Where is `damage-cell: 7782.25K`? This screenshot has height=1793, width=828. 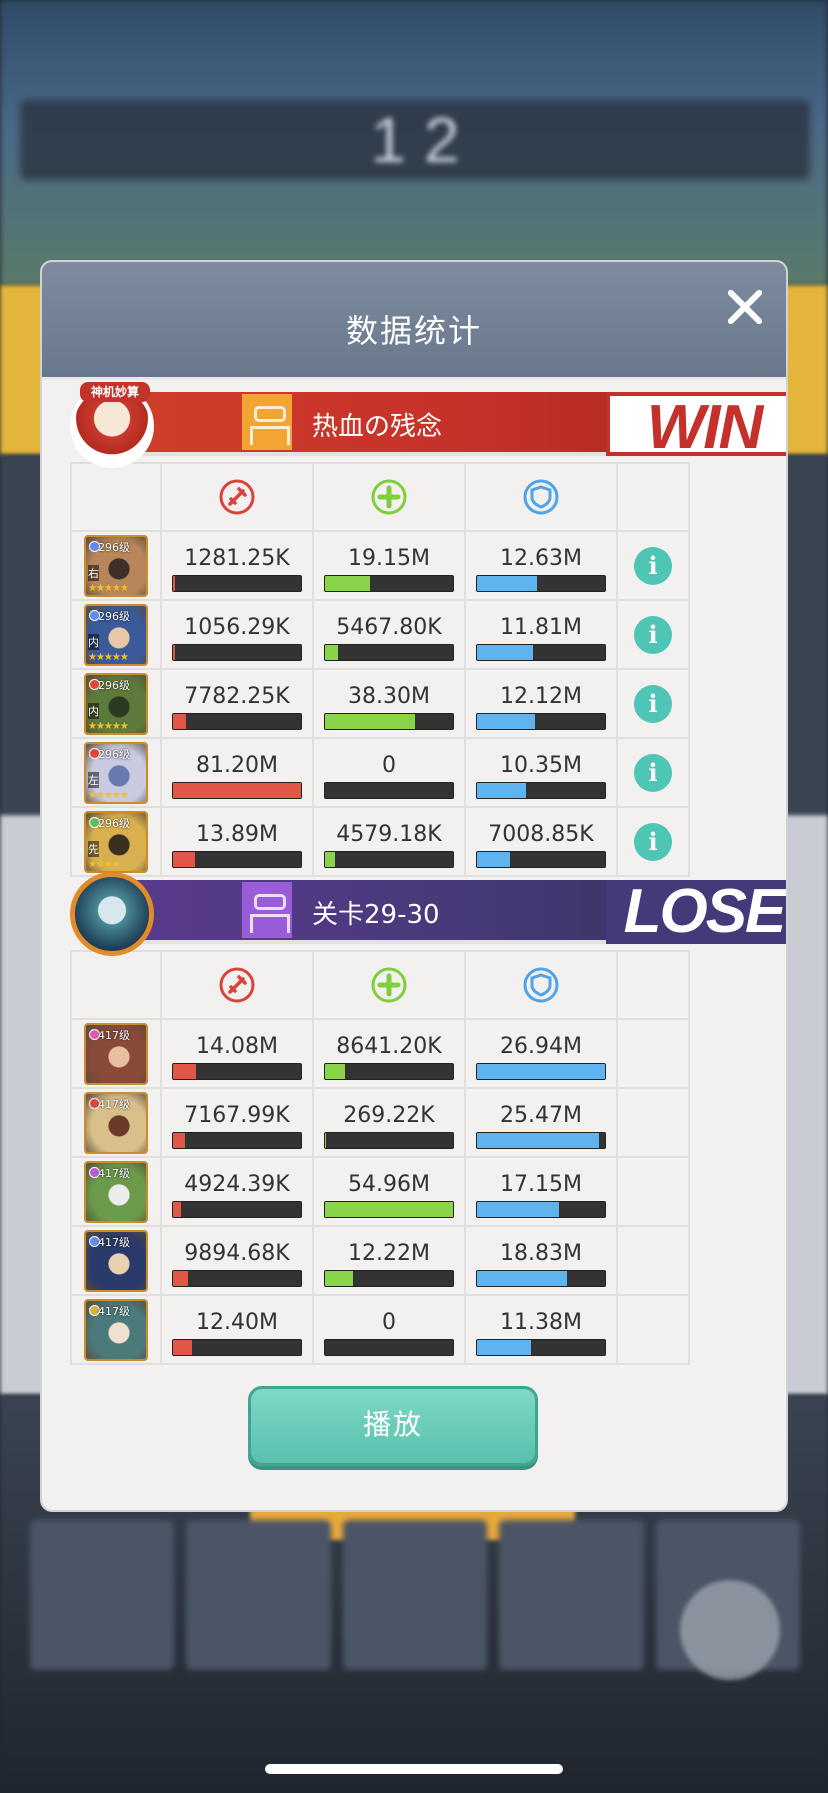
damage-cell: 7782.25K is located at coordinates (237, 703).